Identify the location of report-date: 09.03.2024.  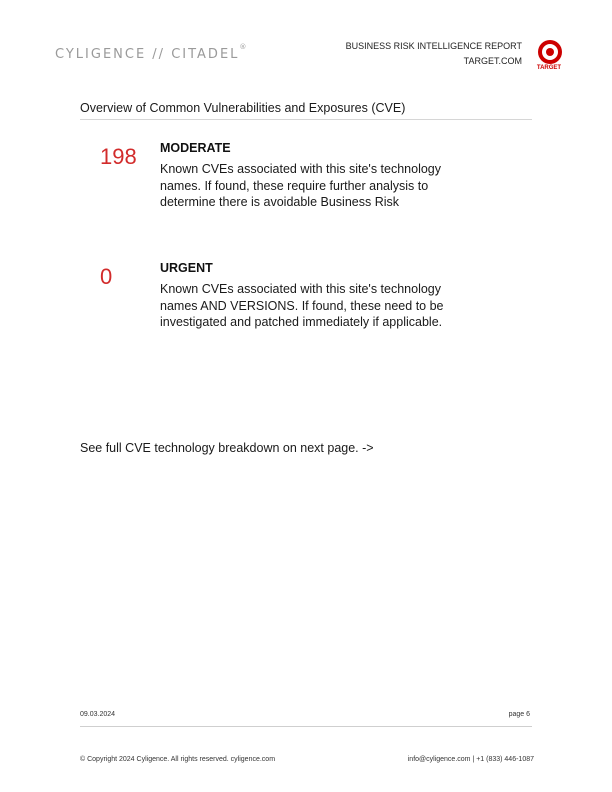
(98, 714).